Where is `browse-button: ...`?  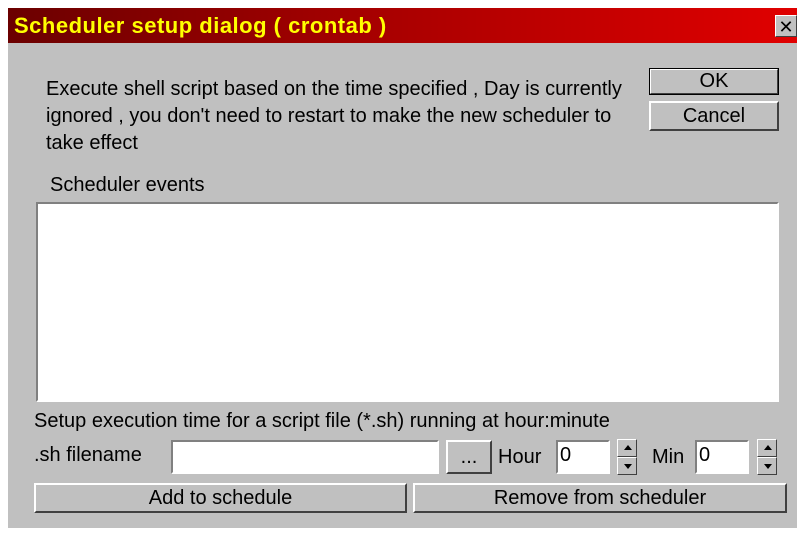
browse-button: ... is located at coordinates (469, 457).